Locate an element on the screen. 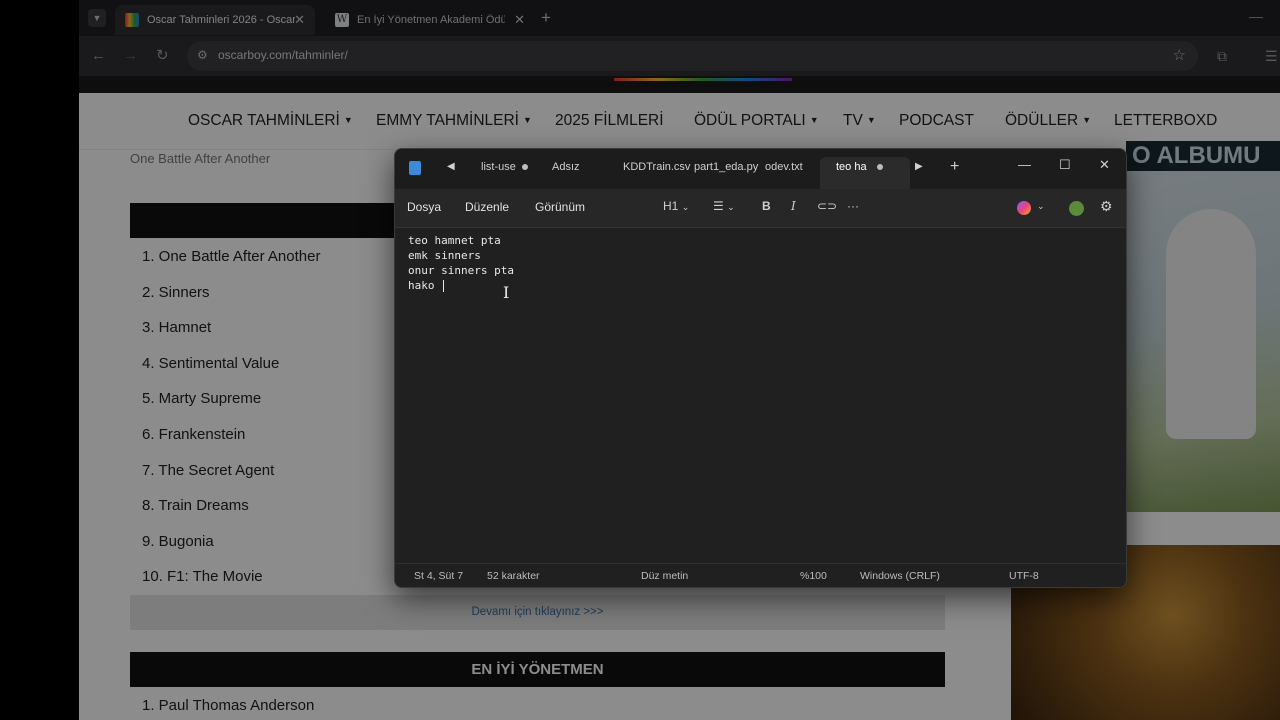  reload-icon: ↻ is located at coordinates (162, 56).